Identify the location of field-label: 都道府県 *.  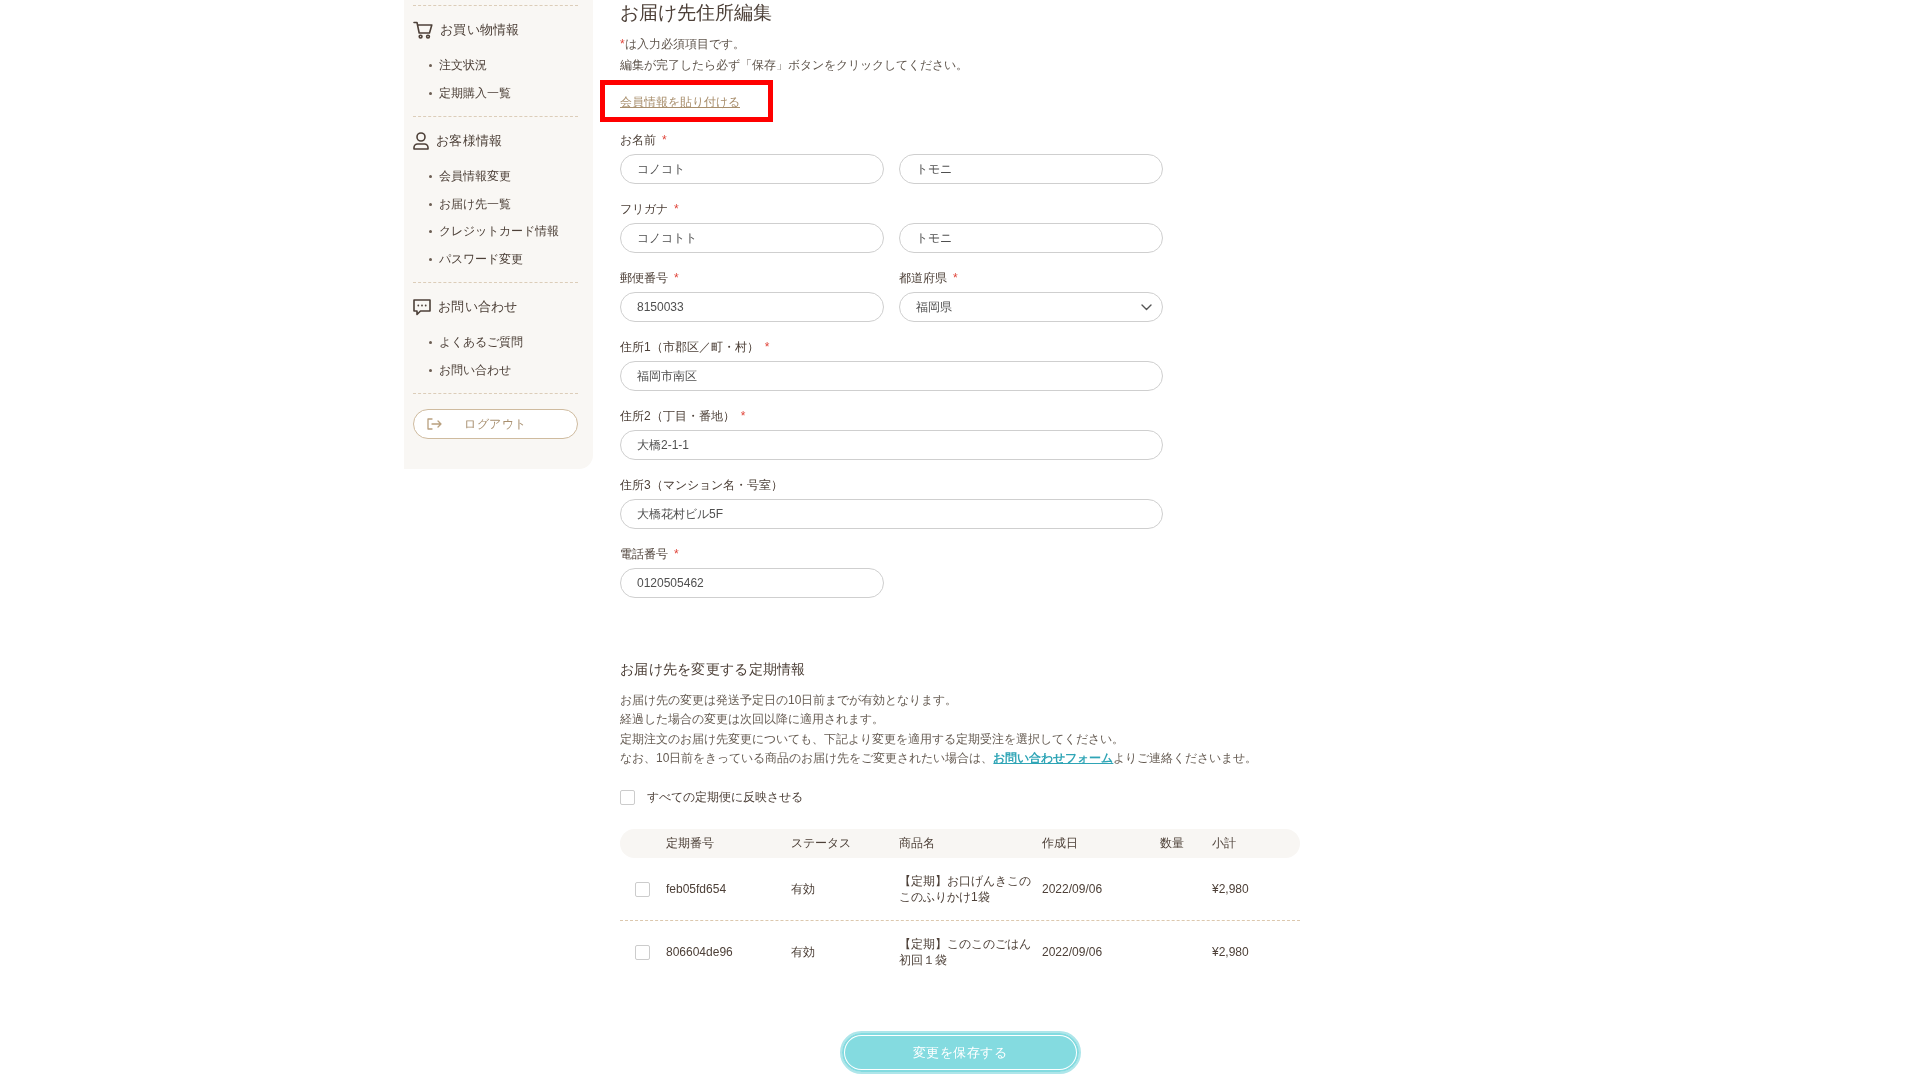
(928, 278).